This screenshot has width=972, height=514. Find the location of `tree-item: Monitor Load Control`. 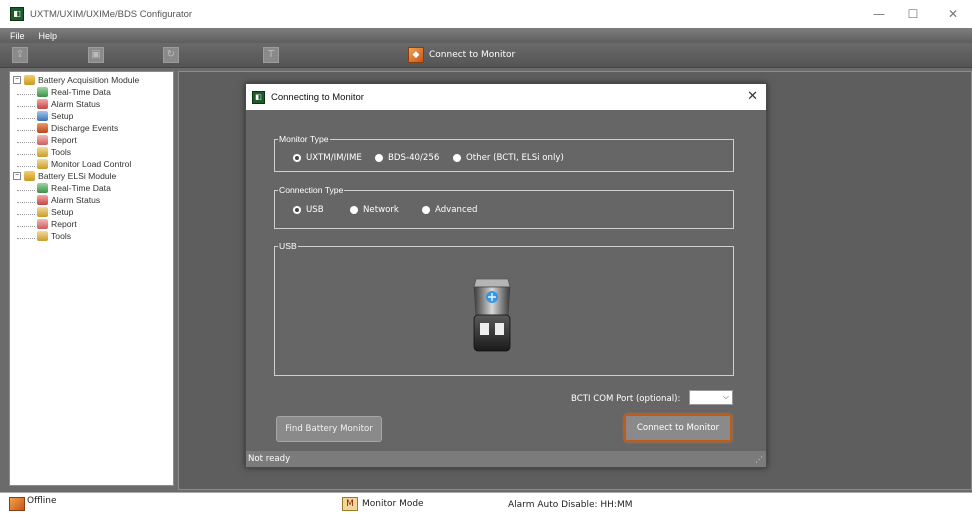

tree-item: Monitor Load Control is located at coordinates (93, 164).